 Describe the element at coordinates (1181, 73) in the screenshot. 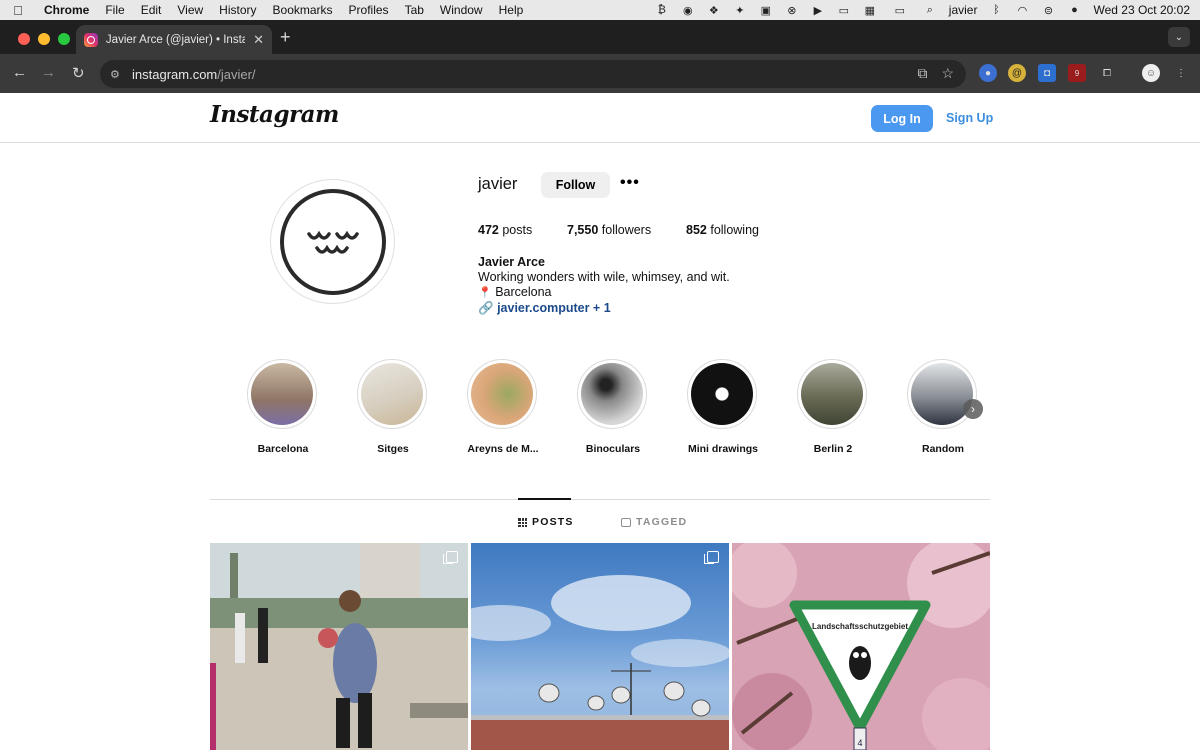

I see `chrome-menu-icon: ⋮` at that location.